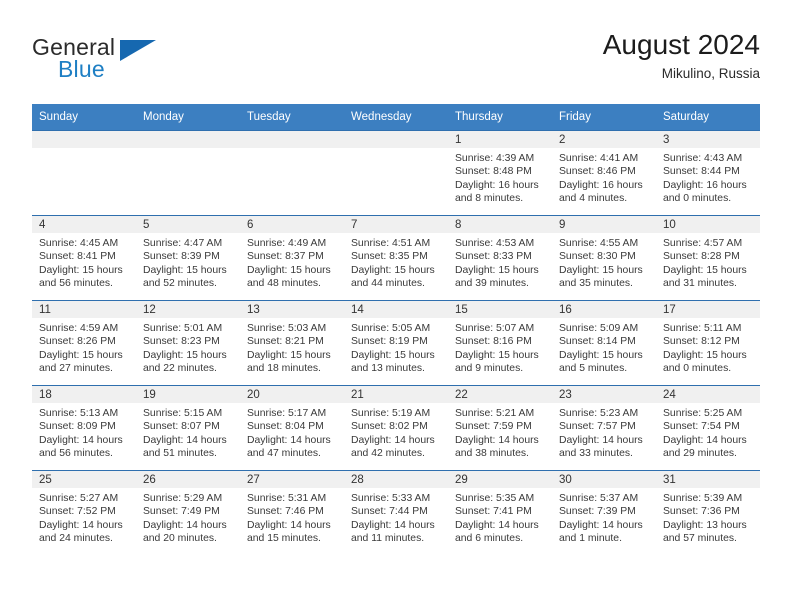  I want to click on page-subtitle: Mikulino, Russia, so click(710, 73).